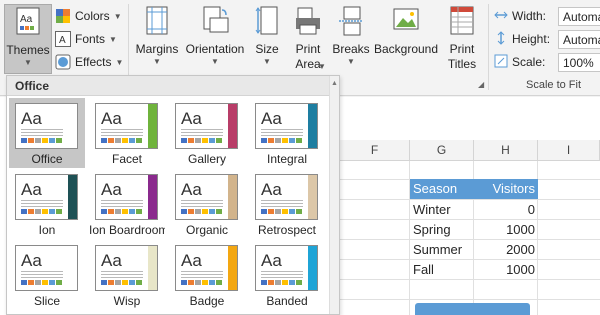 The width and height of the screenshot is (600, 315). Describe the element at coordinates (442, 150) in the screenshot. I see `column-header-g: G` at that location.